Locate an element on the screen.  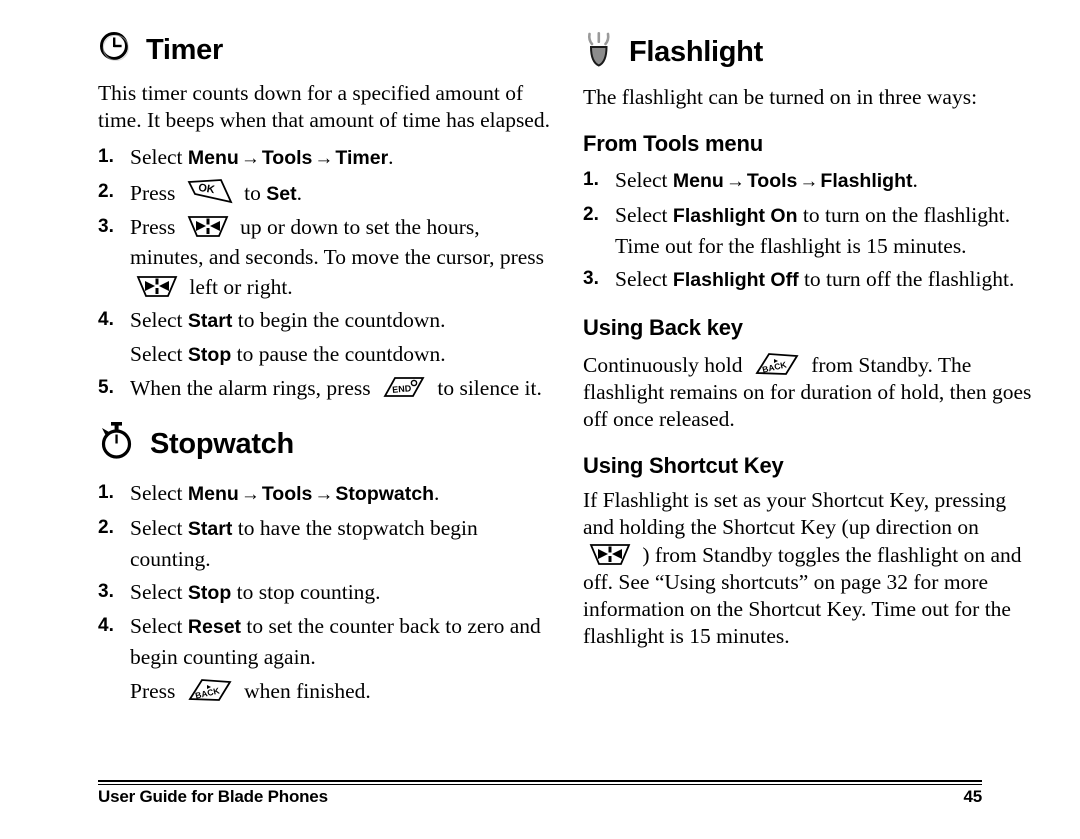
timer-step4-sub: Select Stop to pause the countdown. is located at coordinates (325, 354).